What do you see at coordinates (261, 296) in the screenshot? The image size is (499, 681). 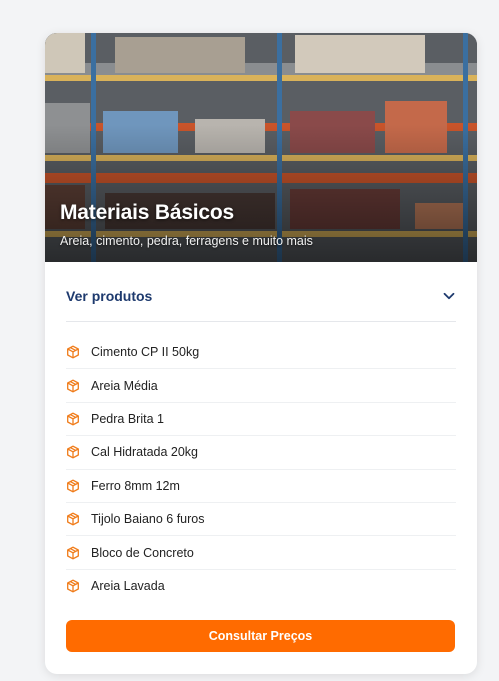 I see `products-accordion-toggle: Ver produtos` at bounding box center [261, 296].